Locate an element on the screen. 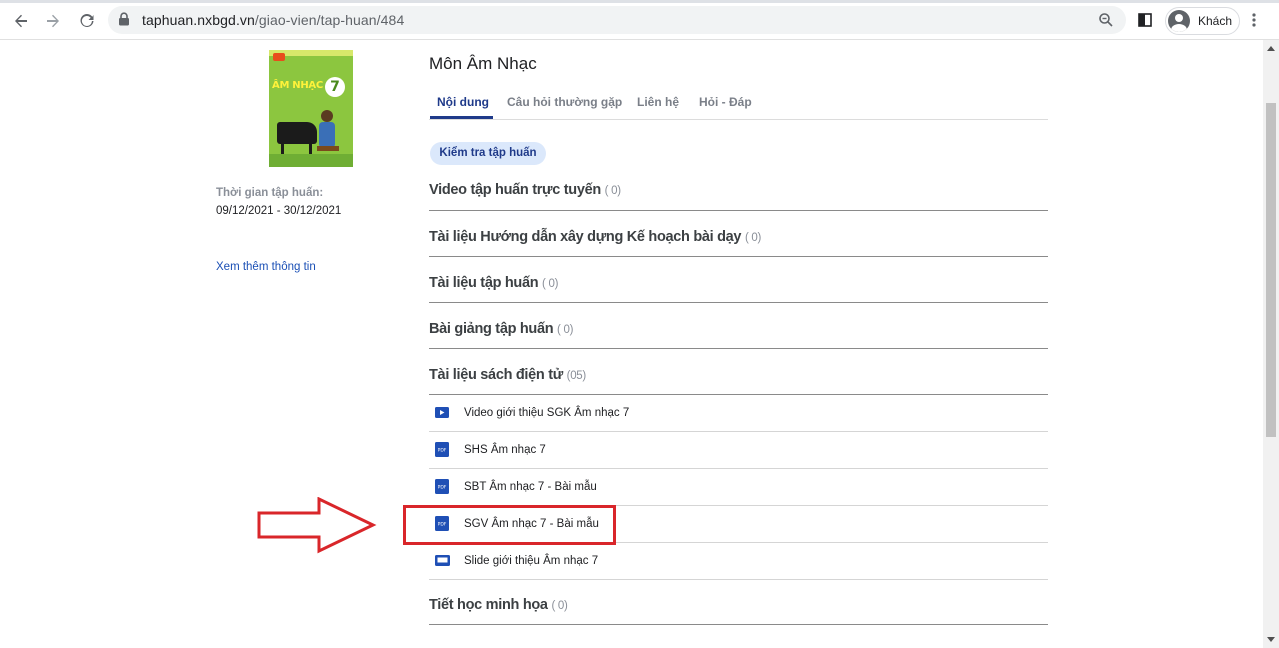 This screenshot has height=648, width=1279. profile-button: Khách is located at coordinates (1202, 21).